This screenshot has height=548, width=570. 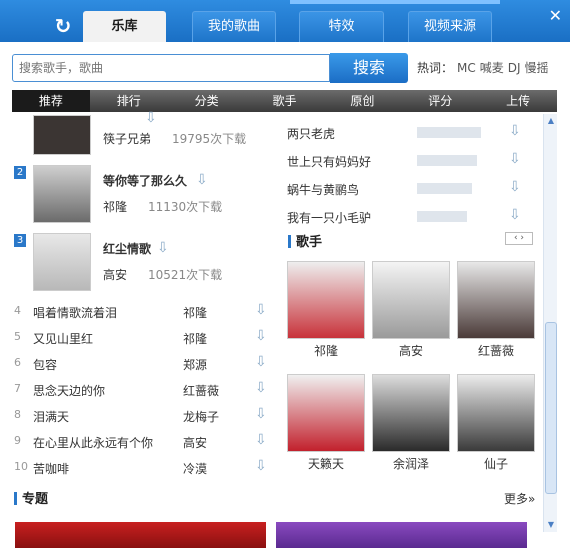 What do you see at coordinates (185, 207) in the screenshot?
I see `download-count: 11130次下载` at bounding box center [185, 207].